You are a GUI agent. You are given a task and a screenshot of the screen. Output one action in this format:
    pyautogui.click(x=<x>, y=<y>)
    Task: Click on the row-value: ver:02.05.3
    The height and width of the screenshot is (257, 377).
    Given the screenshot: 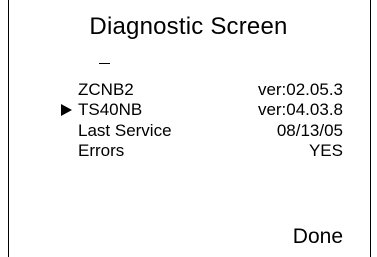 What is the action you would take?
    pyautogui.click(x=300, y=89)
    